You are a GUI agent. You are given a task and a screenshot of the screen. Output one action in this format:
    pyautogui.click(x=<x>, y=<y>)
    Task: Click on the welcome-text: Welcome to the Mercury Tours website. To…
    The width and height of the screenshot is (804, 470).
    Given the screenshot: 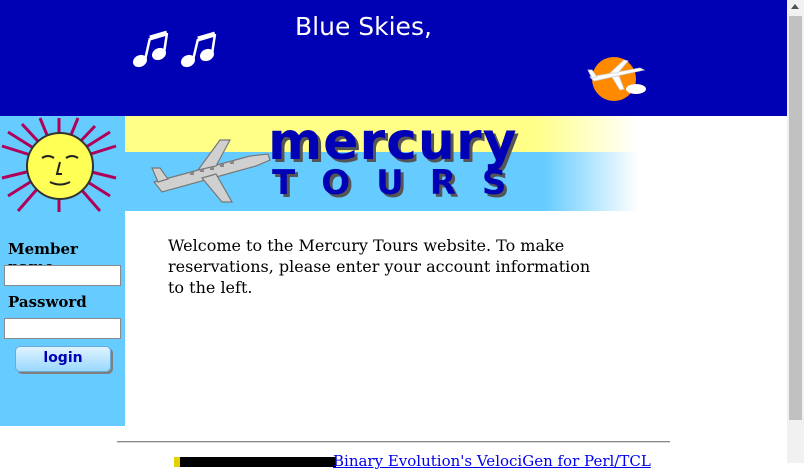 What is the action you would take?
    pyautogui.click(x=379, y=266)
    